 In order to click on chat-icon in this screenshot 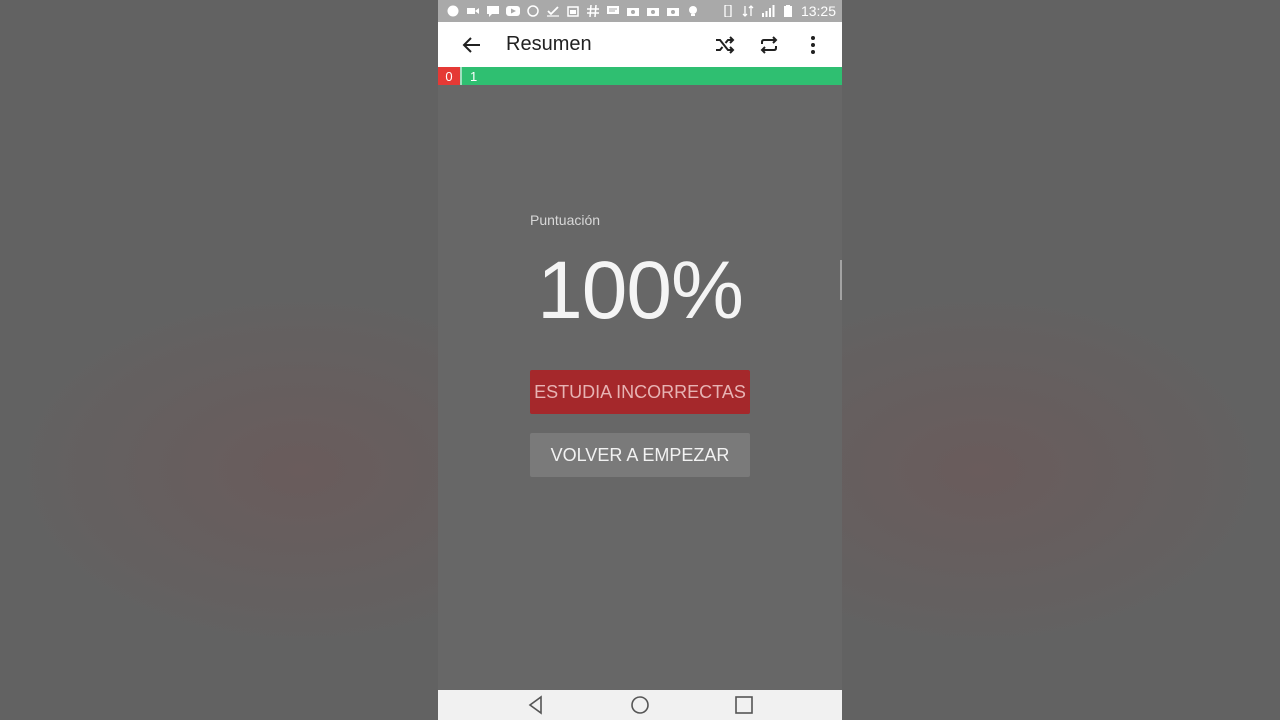, I will do `click(613, 11)`.